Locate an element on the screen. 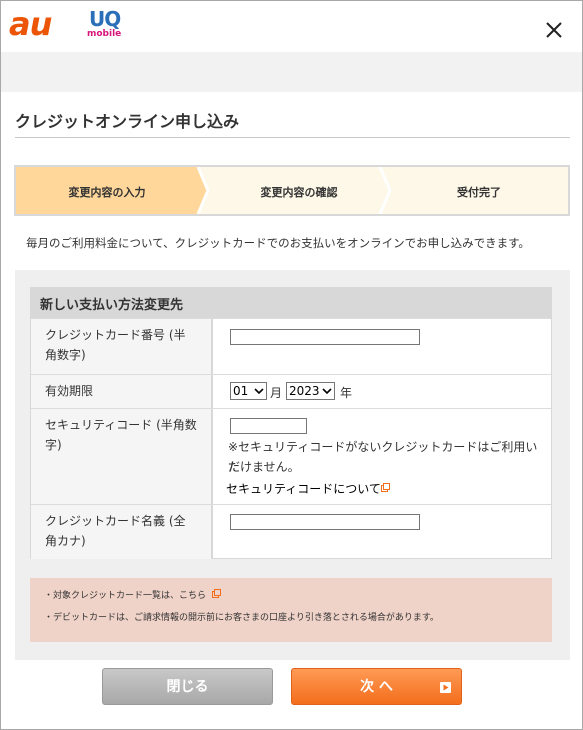 This screenshot has width=583, height=730. expiry-month-select: 01 is located at coordinates (248, 391).